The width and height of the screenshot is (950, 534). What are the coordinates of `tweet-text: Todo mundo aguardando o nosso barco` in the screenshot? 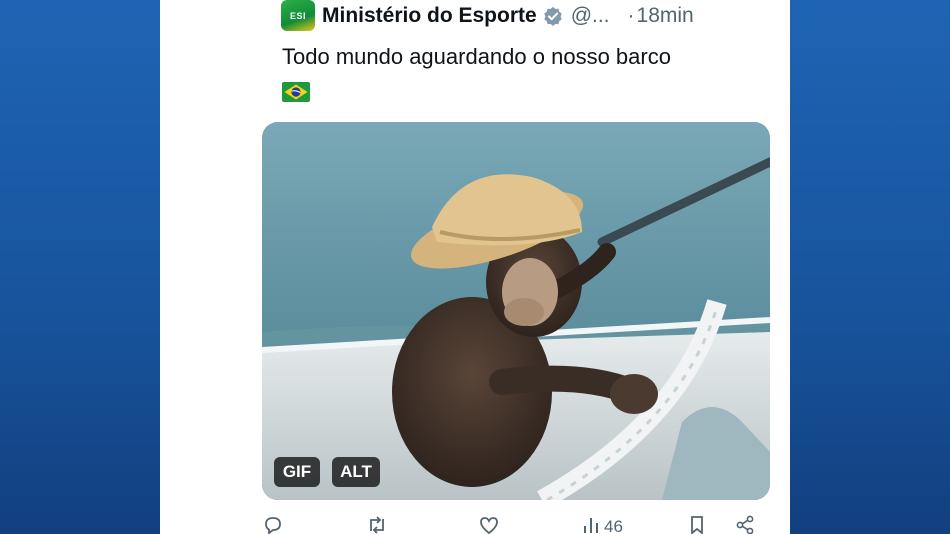 It's located at (476, 56).